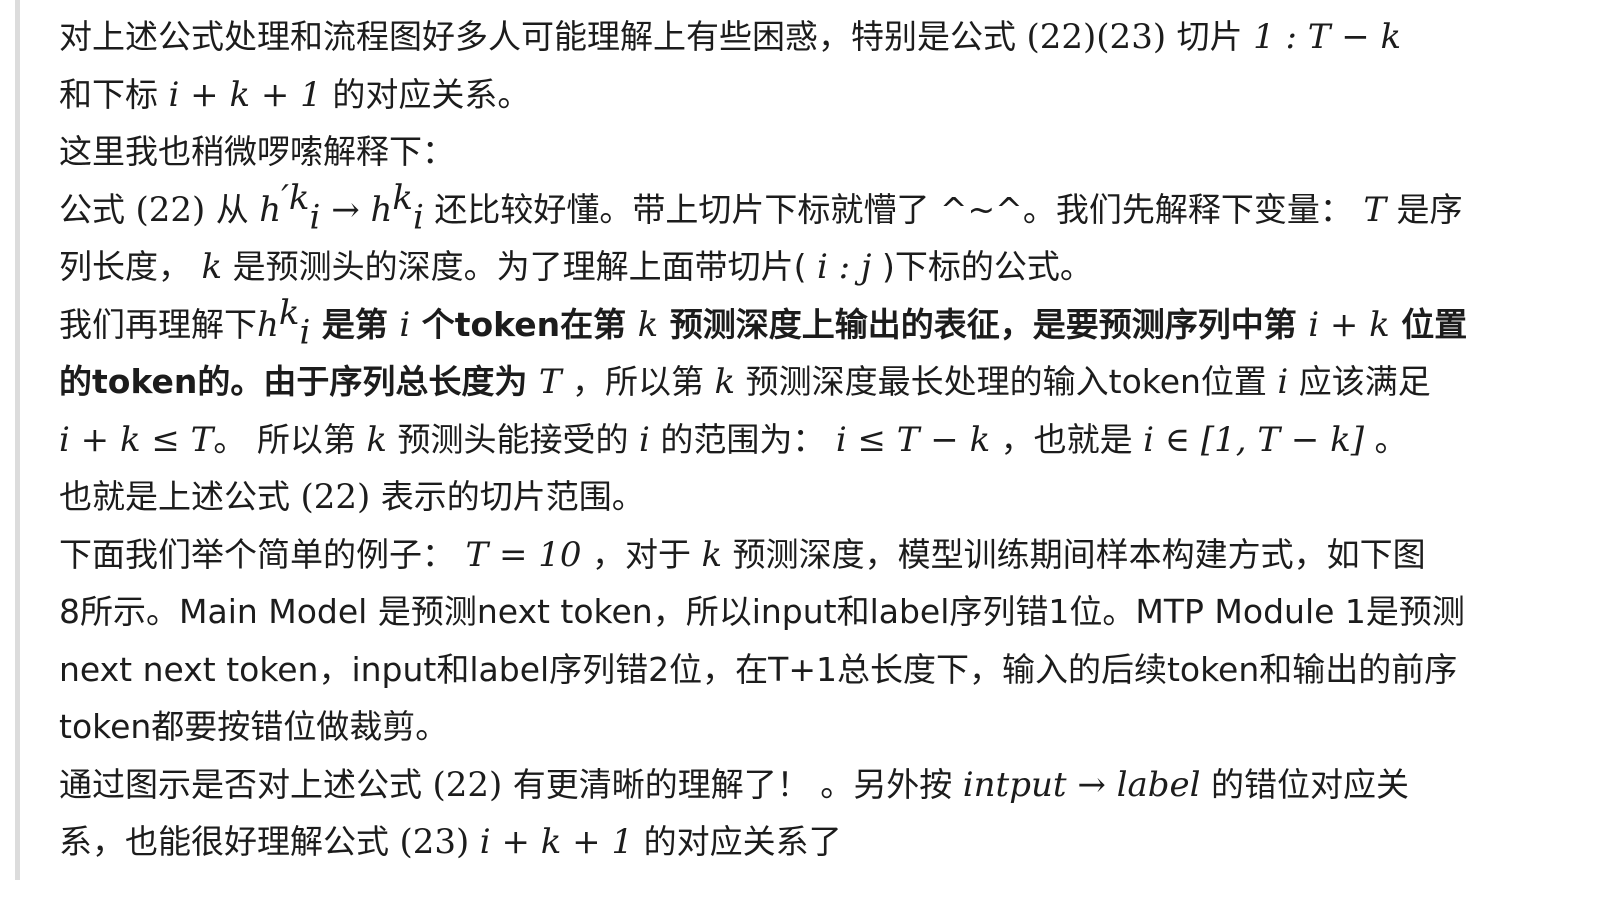  I want to click on text-segment: )下标的公式。, so click(982, 266).